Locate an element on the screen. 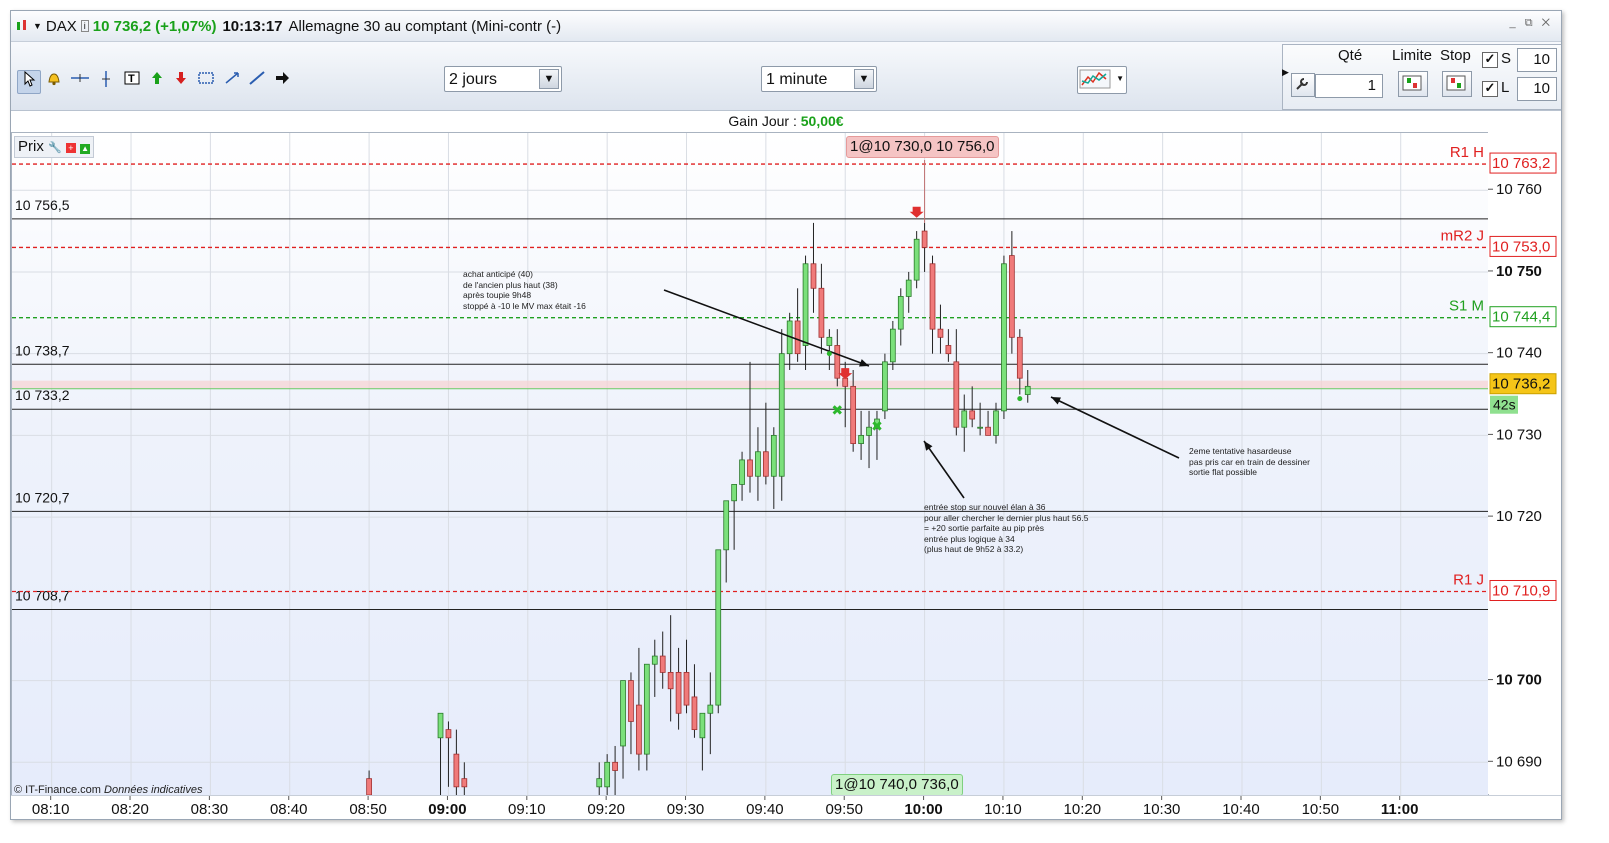 The width and height of the screenshot is (1609, 843). period-select: 2 jours ▼ is located at coordinates (503, 79).